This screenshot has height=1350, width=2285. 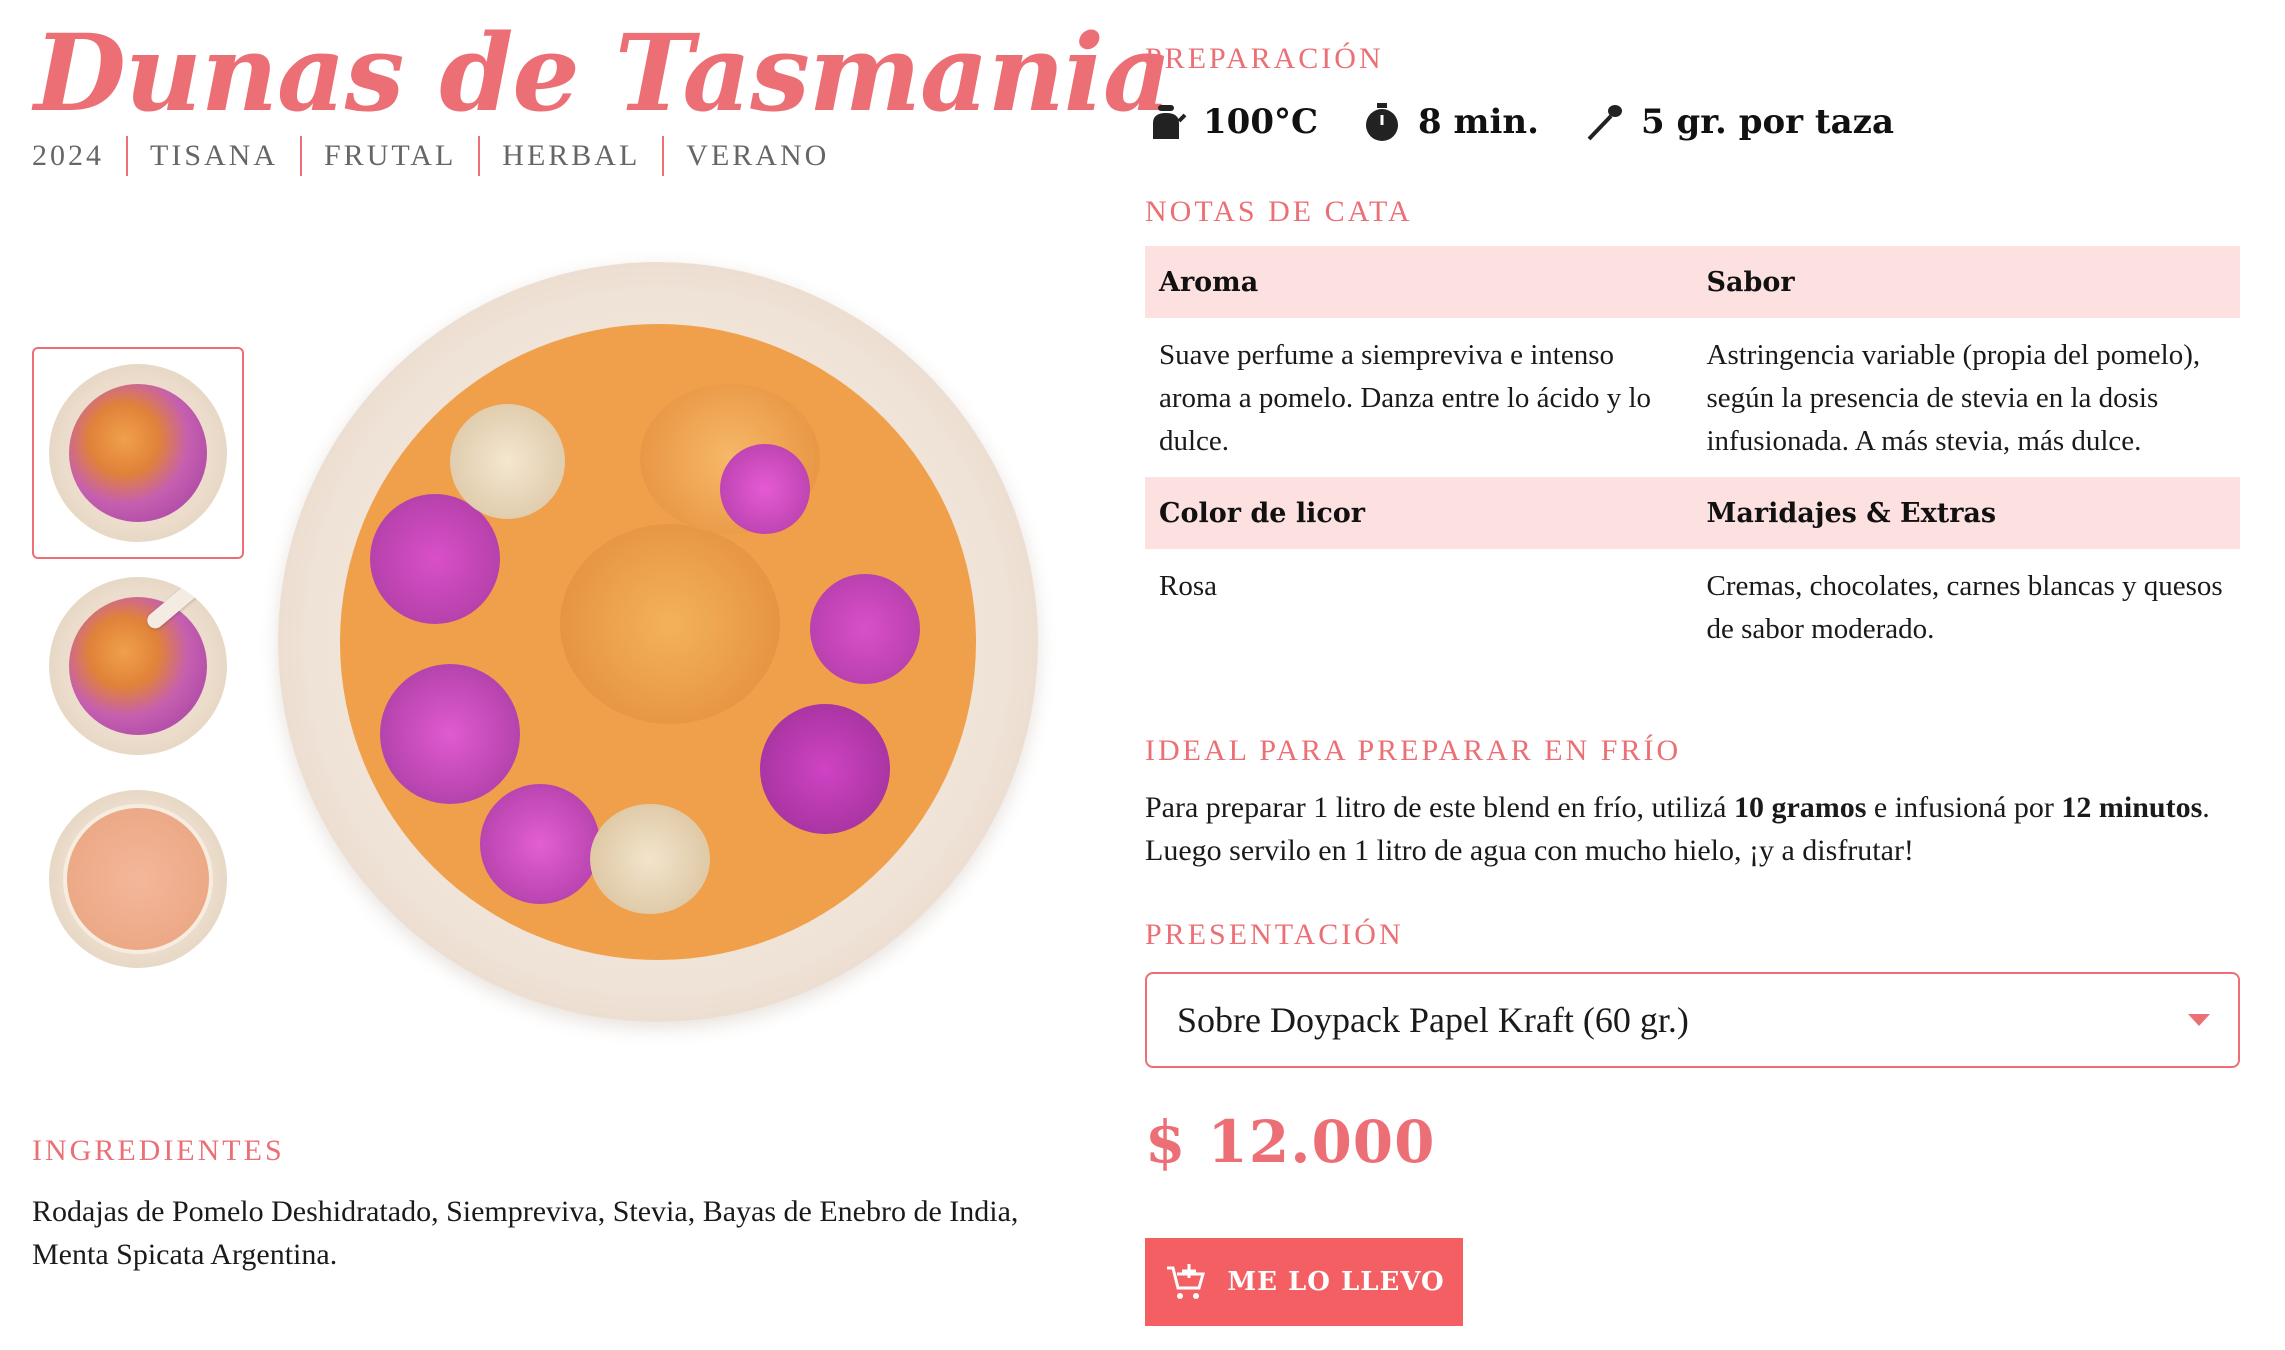 I want to click on product-tags: 2024 TISANA FRUTAL HERBAL VERANO, so click(x=441, y=156).